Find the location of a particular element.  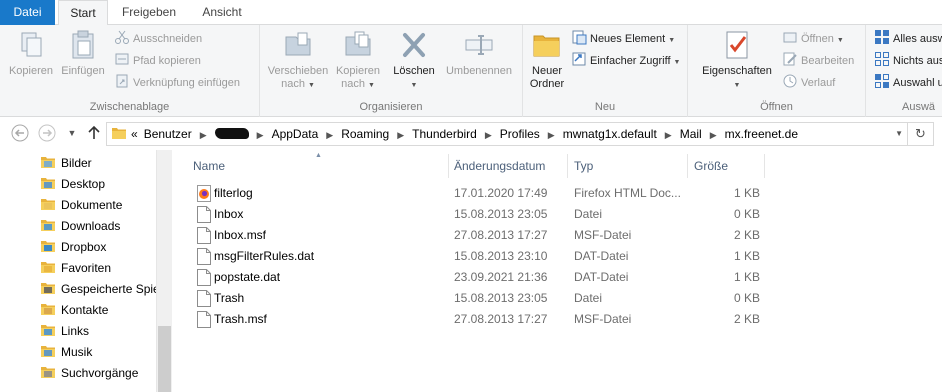

nav-item: Dropbox is located at coordinates (73, 247).